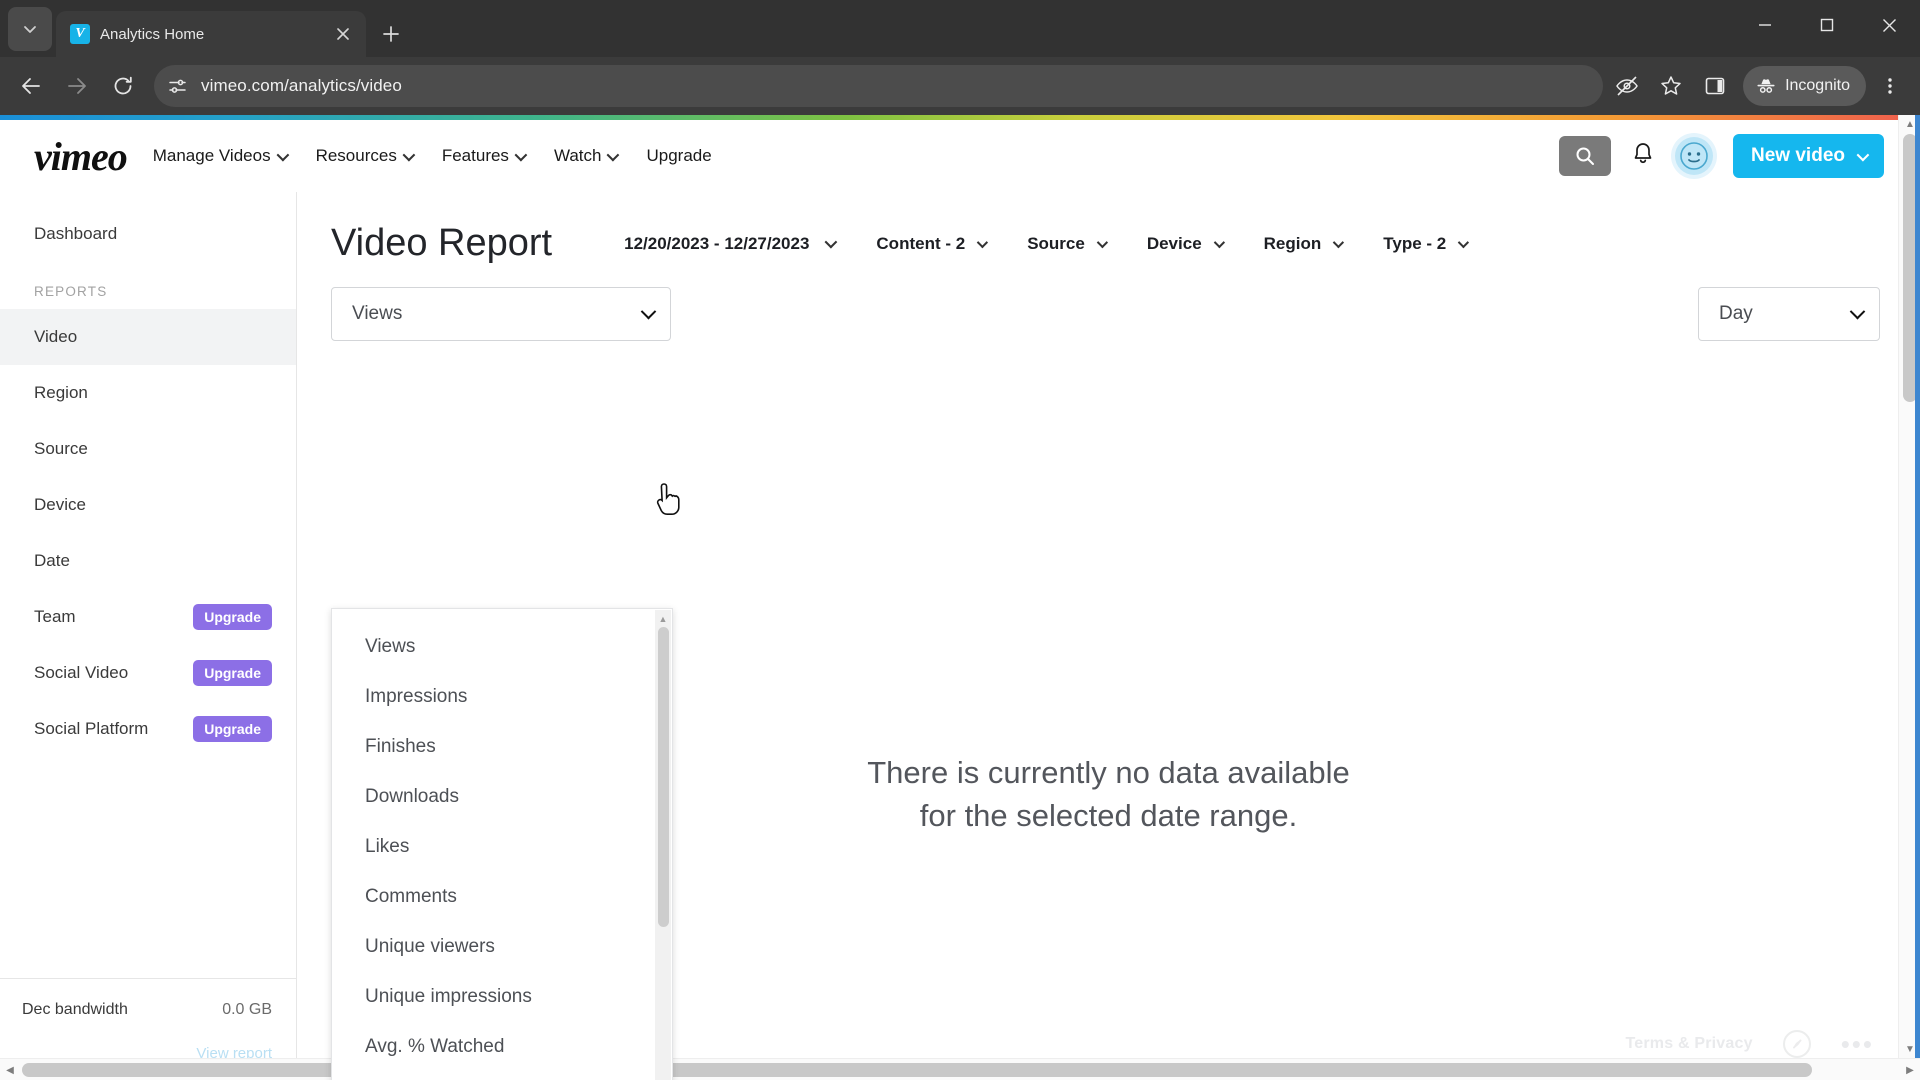 The width and height of the screenshot is (1920, 1080). Describe the element at coordinates (148, 505) in the screenshot. I see `sidebar-item-device: Device` at that location.